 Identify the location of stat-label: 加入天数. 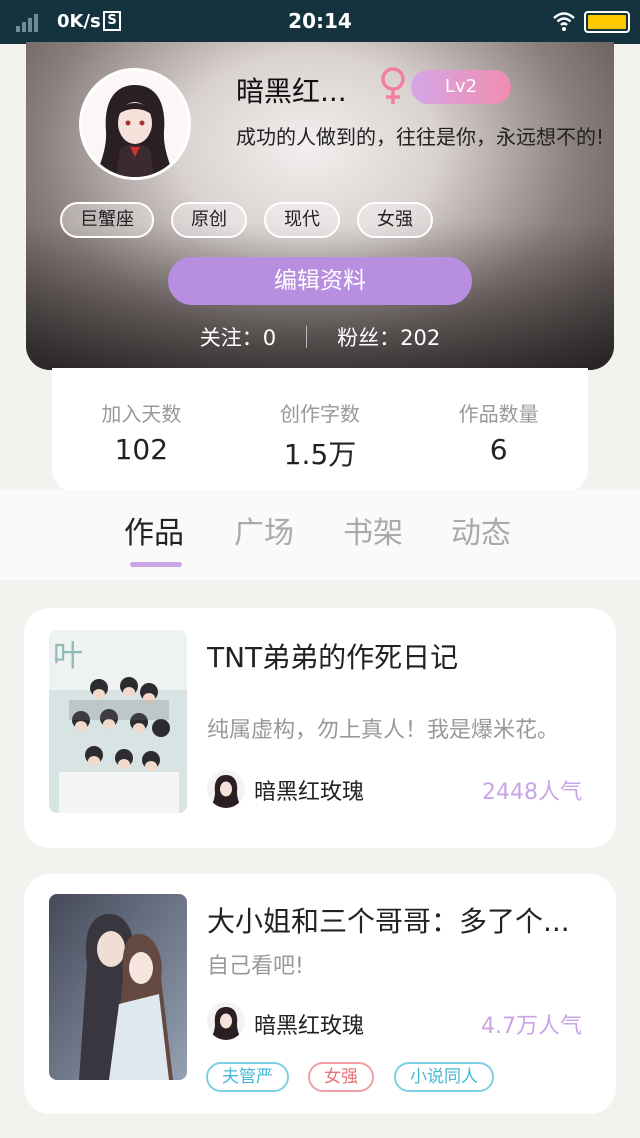
(141, 414).